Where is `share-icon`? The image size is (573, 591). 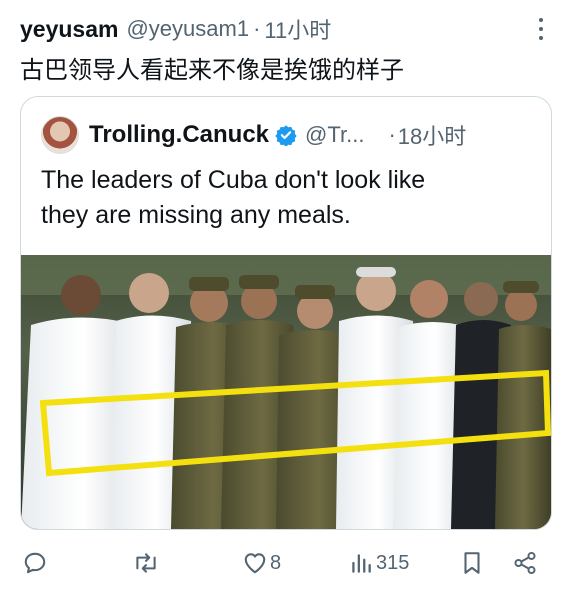
share-icon is located at coordinates (525, 563).